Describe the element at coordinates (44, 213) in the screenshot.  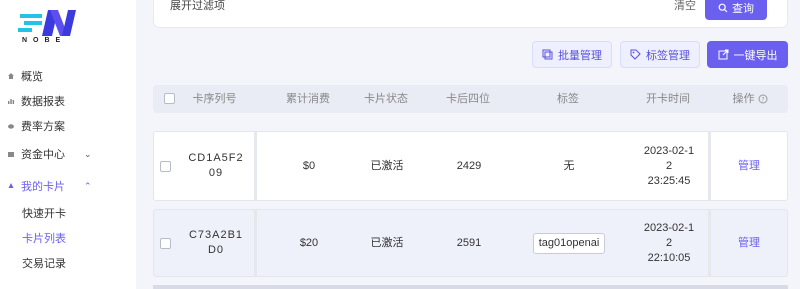
I see `sidebar-sub-quick-open: 快速开卡` at that location.